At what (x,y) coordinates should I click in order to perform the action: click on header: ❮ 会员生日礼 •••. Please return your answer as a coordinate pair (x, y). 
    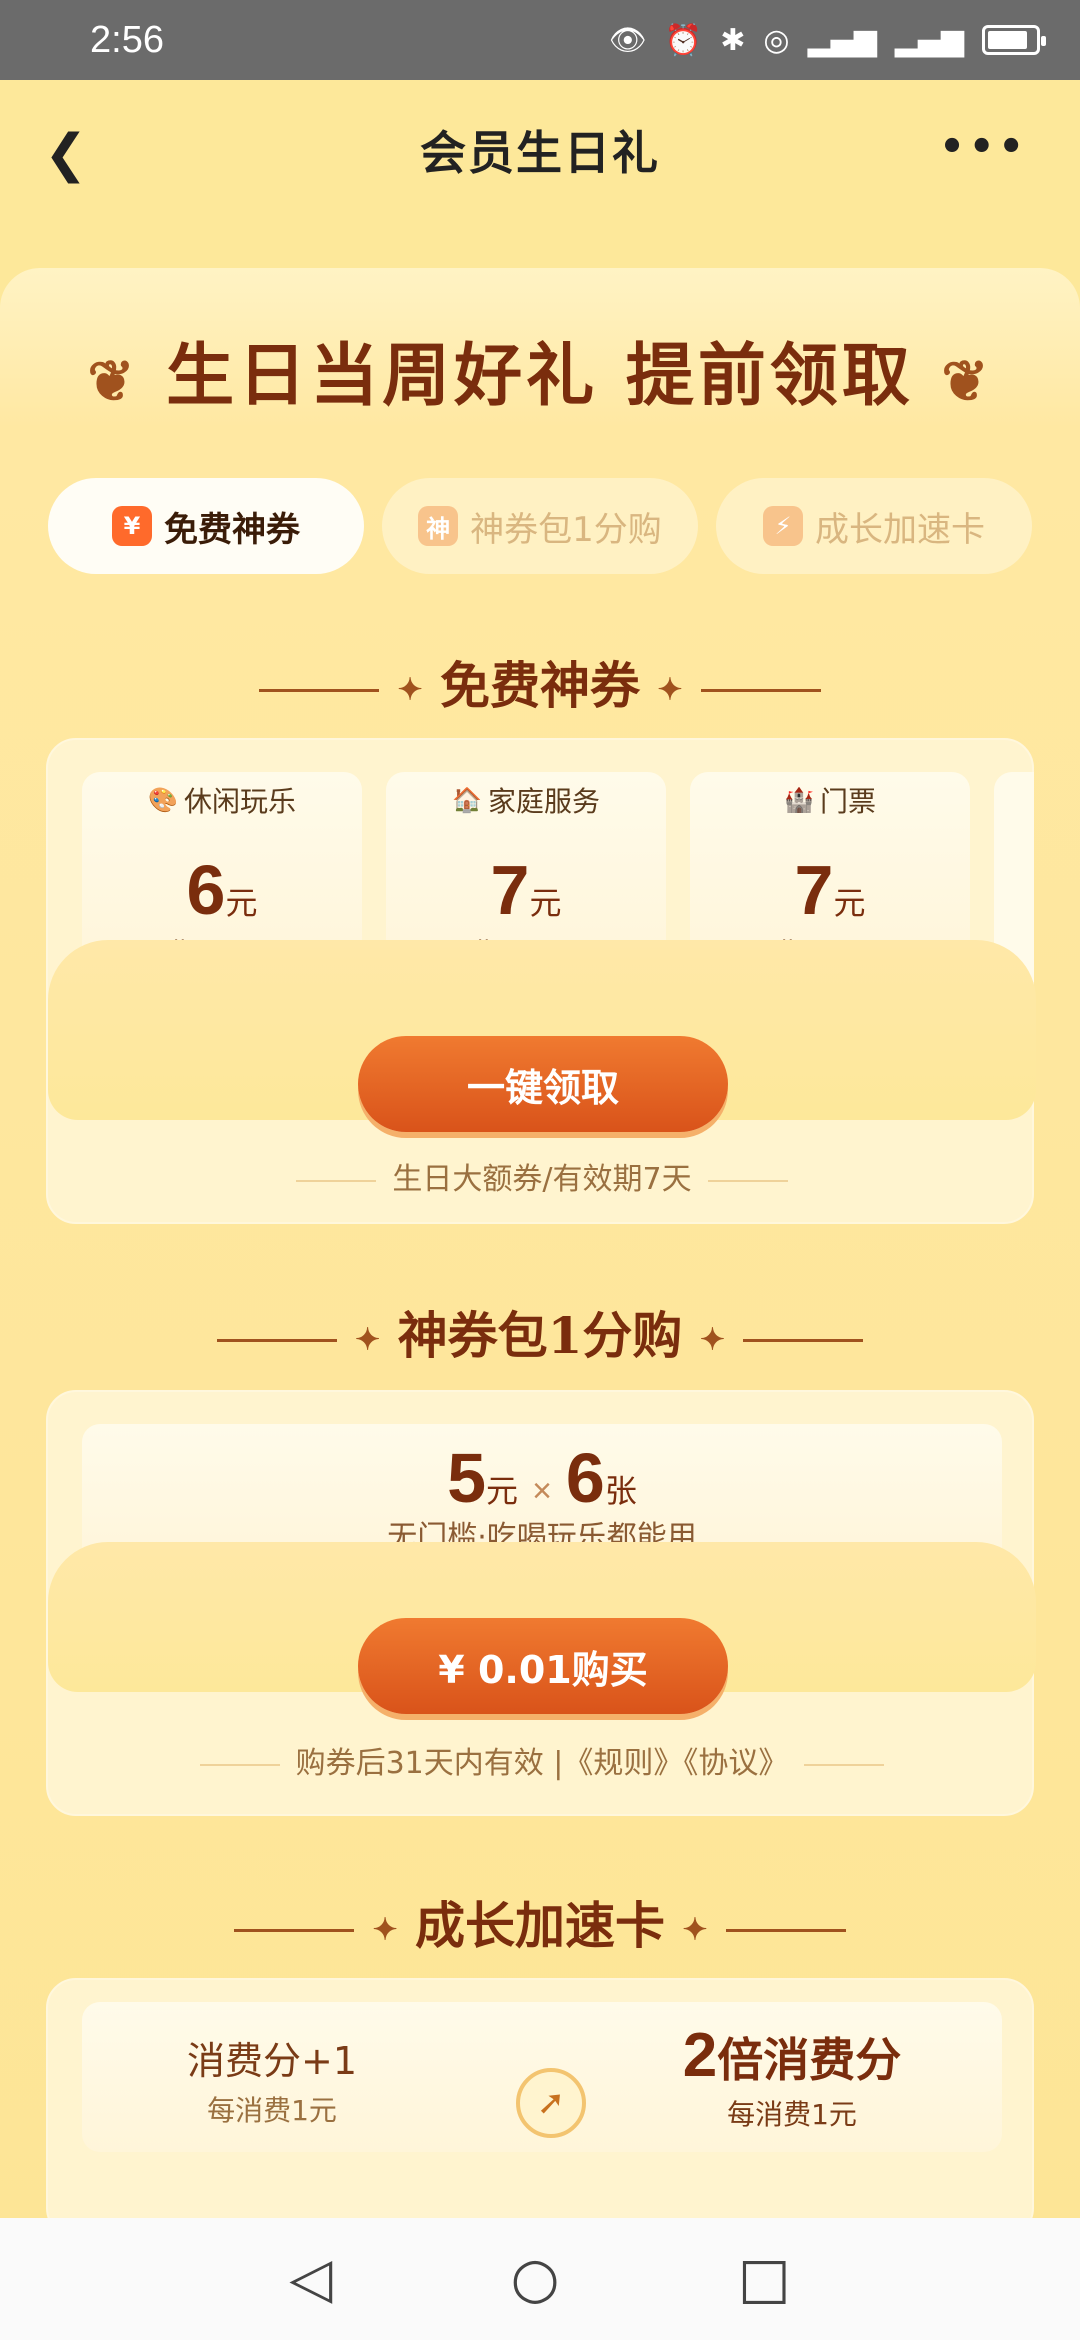
    Looking at the image, I should click on (540, 150).